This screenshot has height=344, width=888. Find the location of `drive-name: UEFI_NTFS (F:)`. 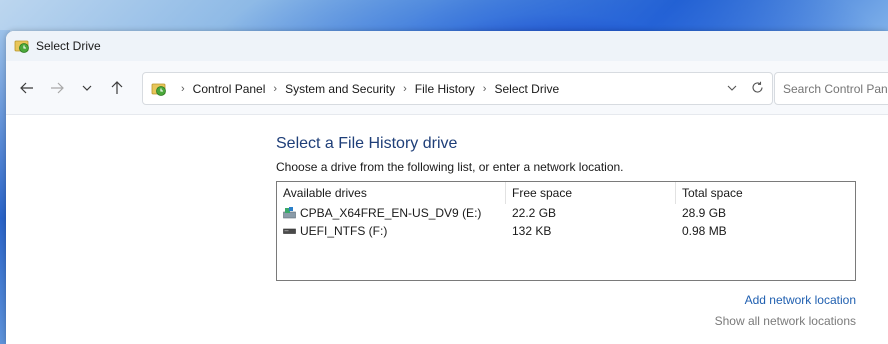

drive-name: UEFI_NTFS (F:) is located at coordinates (344, 231).